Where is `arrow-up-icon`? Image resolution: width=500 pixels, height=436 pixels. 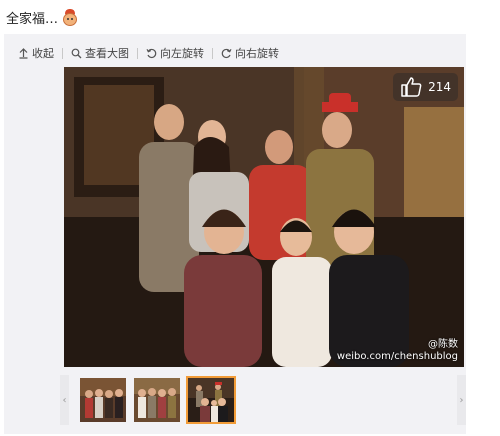 arrow-up-icon is located at coordinates (23, 53).